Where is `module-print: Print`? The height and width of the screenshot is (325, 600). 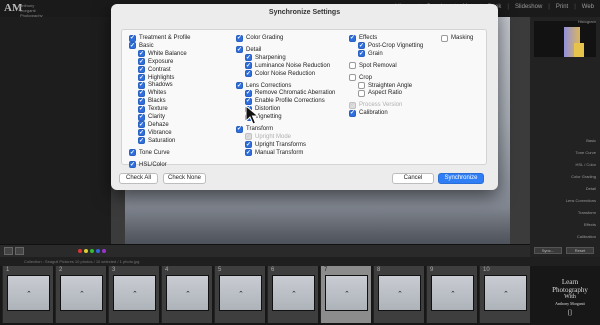
module-print: Print is located at coordinates (562, 7).